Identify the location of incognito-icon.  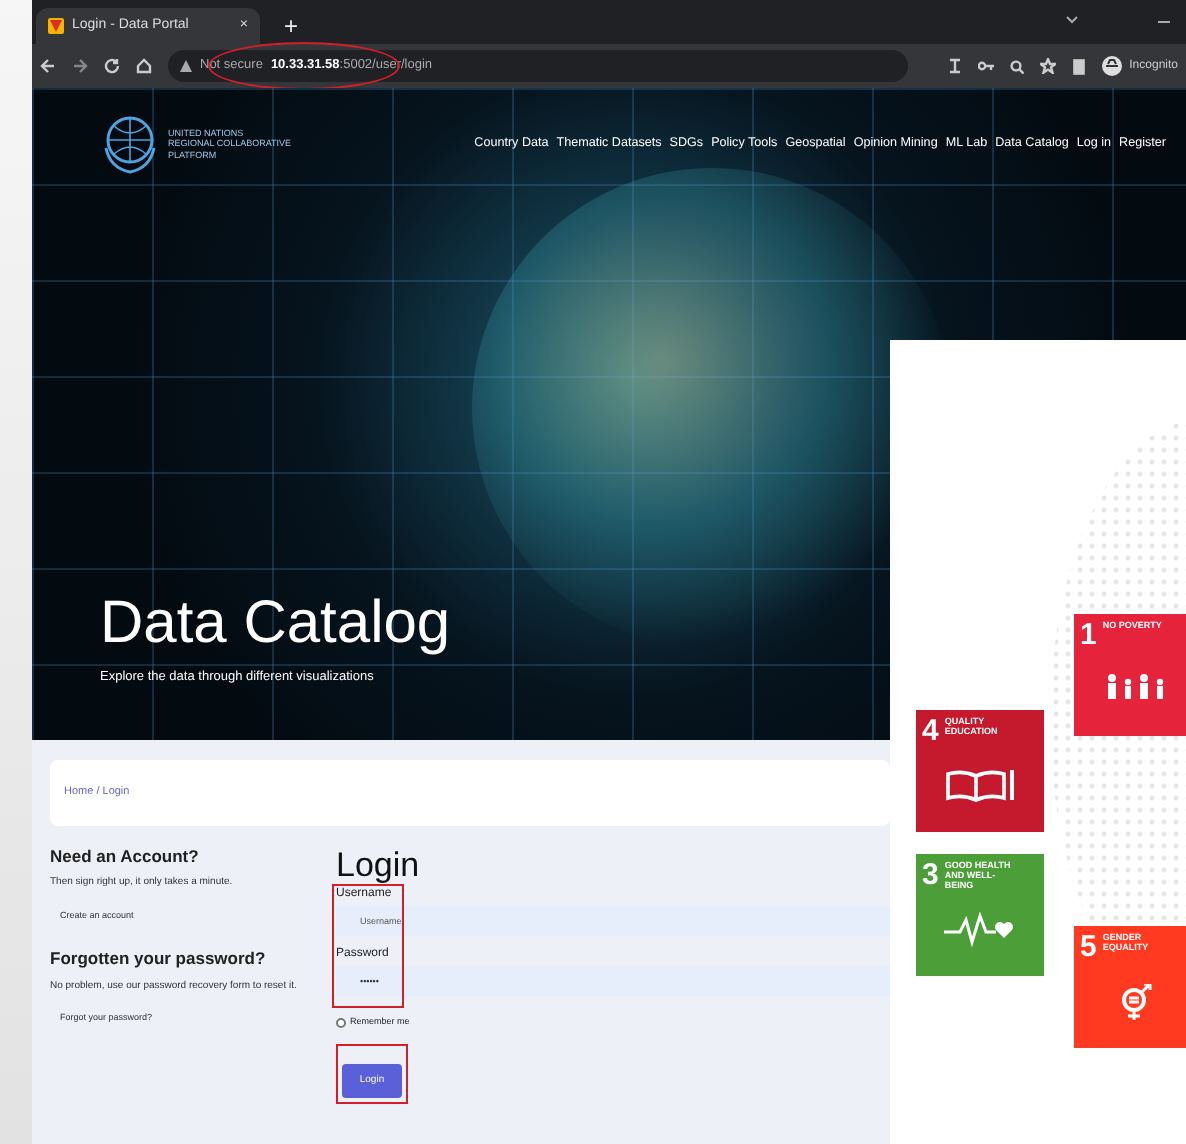
(1111, 66).